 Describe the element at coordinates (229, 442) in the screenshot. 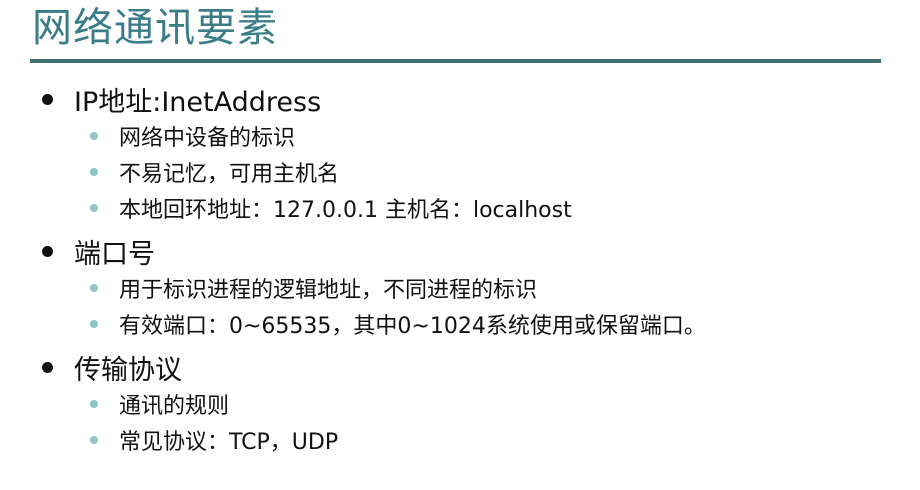

I see `sub-bullet-text: 常见协议：TCP，UDP` at that location.